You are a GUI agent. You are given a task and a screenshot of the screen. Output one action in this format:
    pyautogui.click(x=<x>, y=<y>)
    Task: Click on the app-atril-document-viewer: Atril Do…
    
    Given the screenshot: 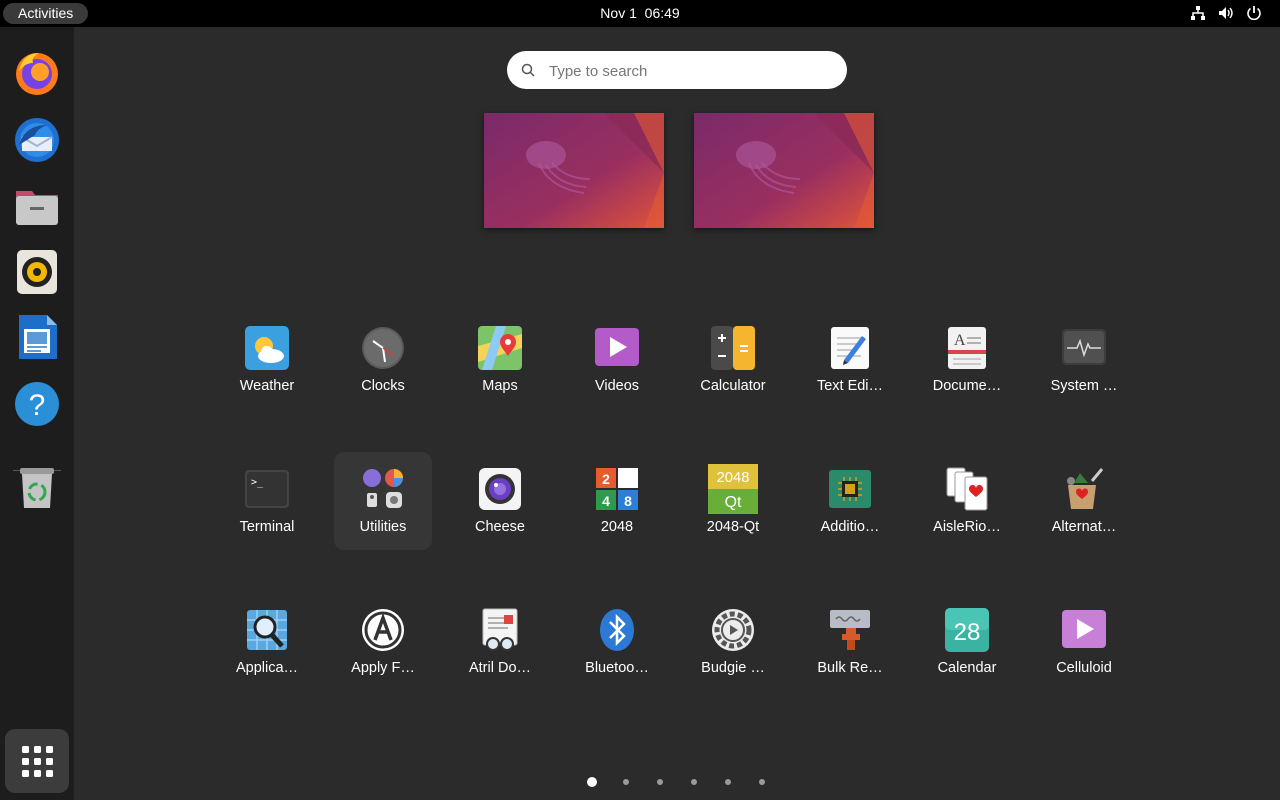 What is the action you would take?
    pyautogui.click(x=500, y=645)
    